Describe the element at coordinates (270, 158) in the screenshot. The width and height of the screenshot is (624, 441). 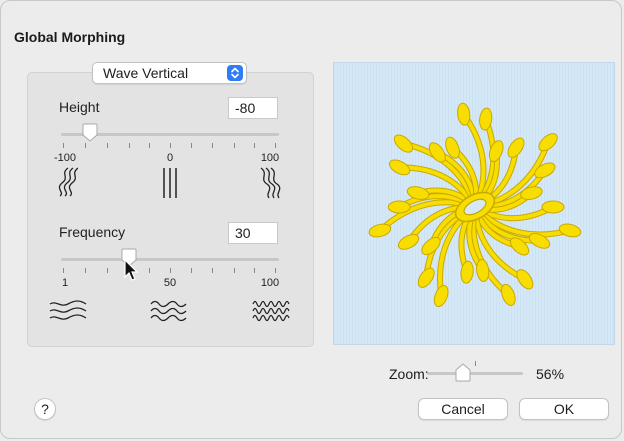
I see `height-tick-max: 100` at that location.